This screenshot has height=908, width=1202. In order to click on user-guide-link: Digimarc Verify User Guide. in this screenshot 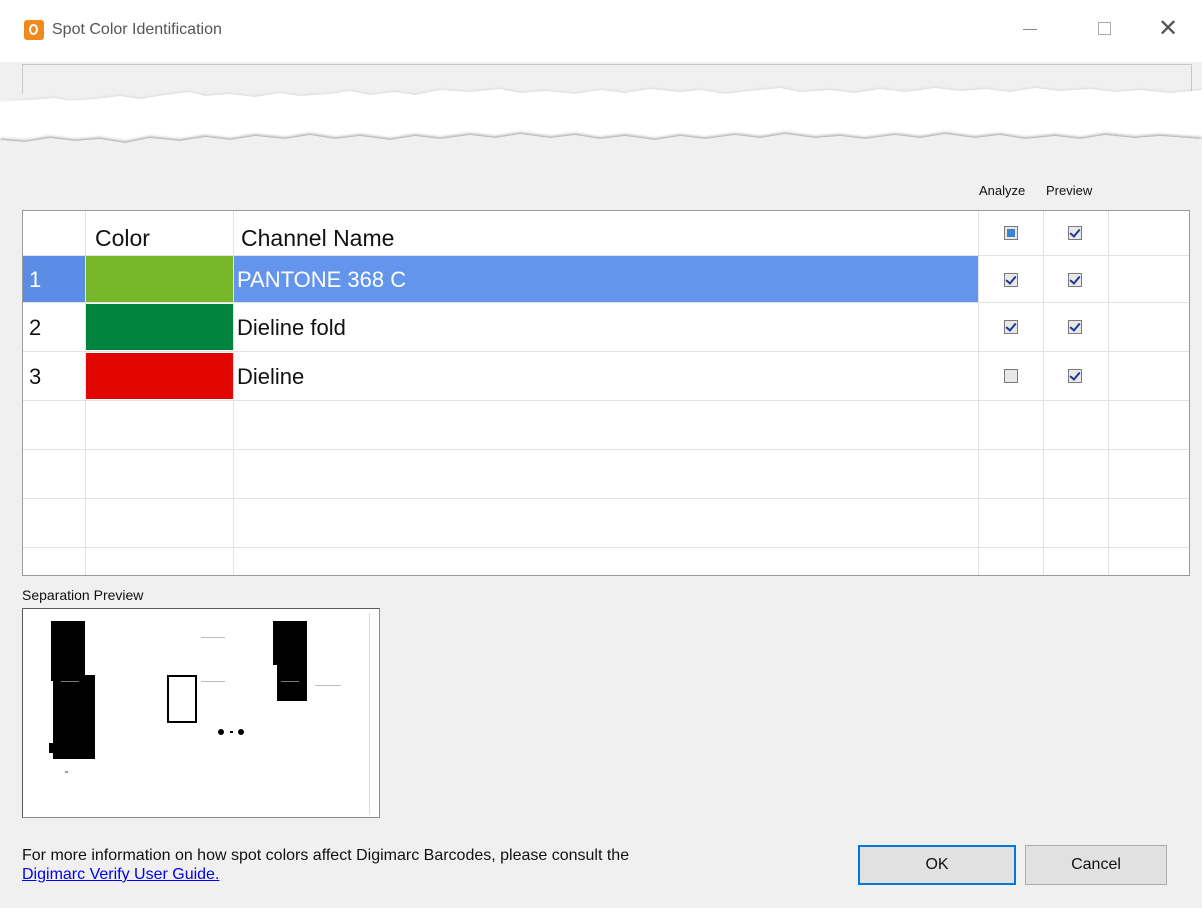, I will do `click(120, 875)`.